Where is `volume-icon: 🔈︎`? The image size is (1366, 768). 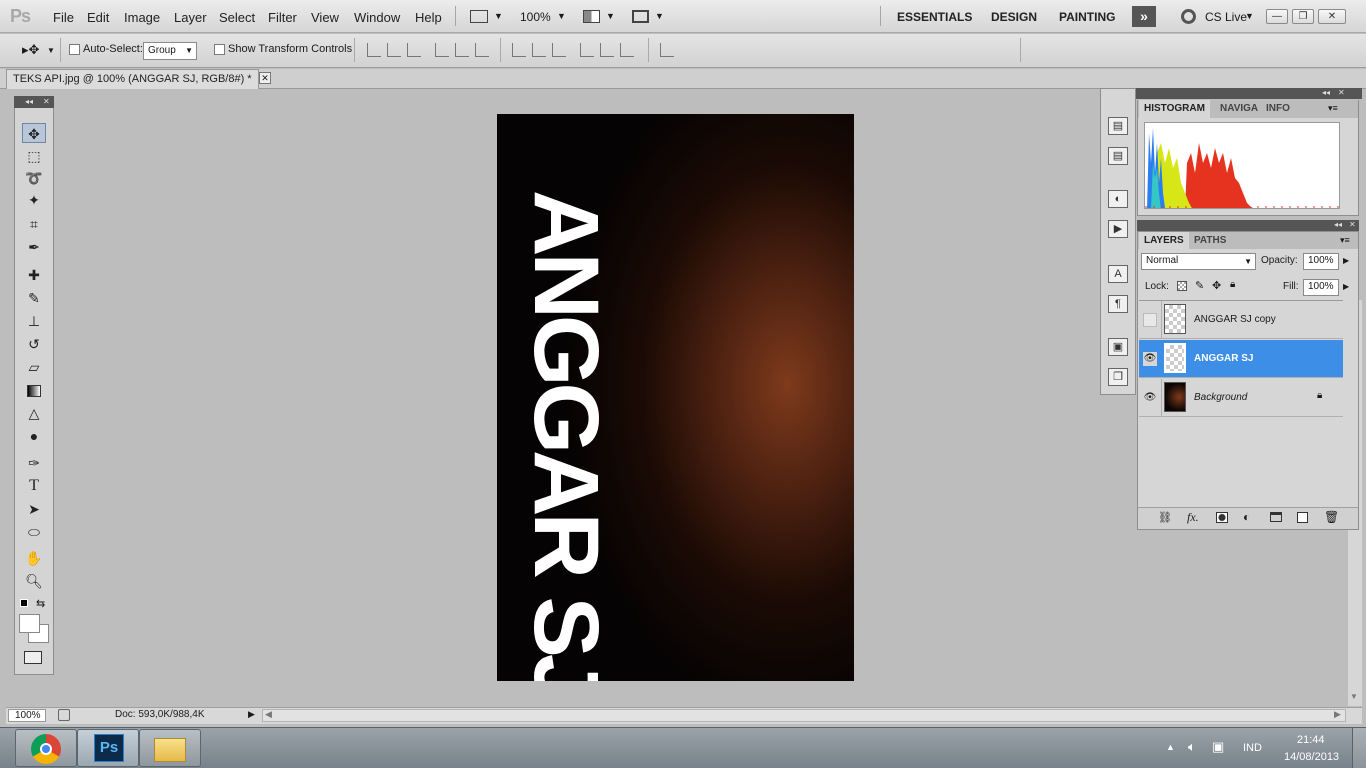
volume-icon: 🔈︎ is located at coordinates (1192, 747).